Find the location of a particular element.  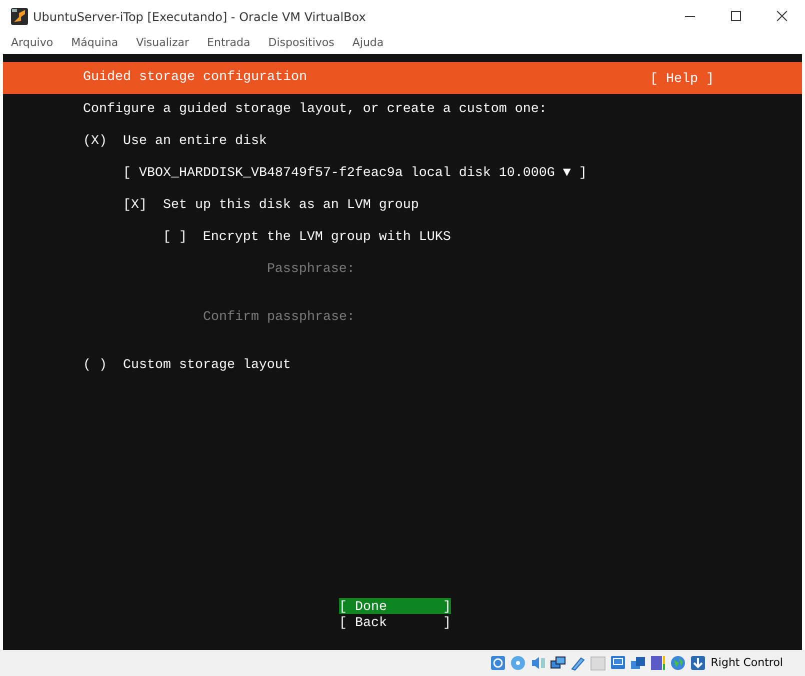

radio-label: Use an entire disk is located at coordinates (194, 141).